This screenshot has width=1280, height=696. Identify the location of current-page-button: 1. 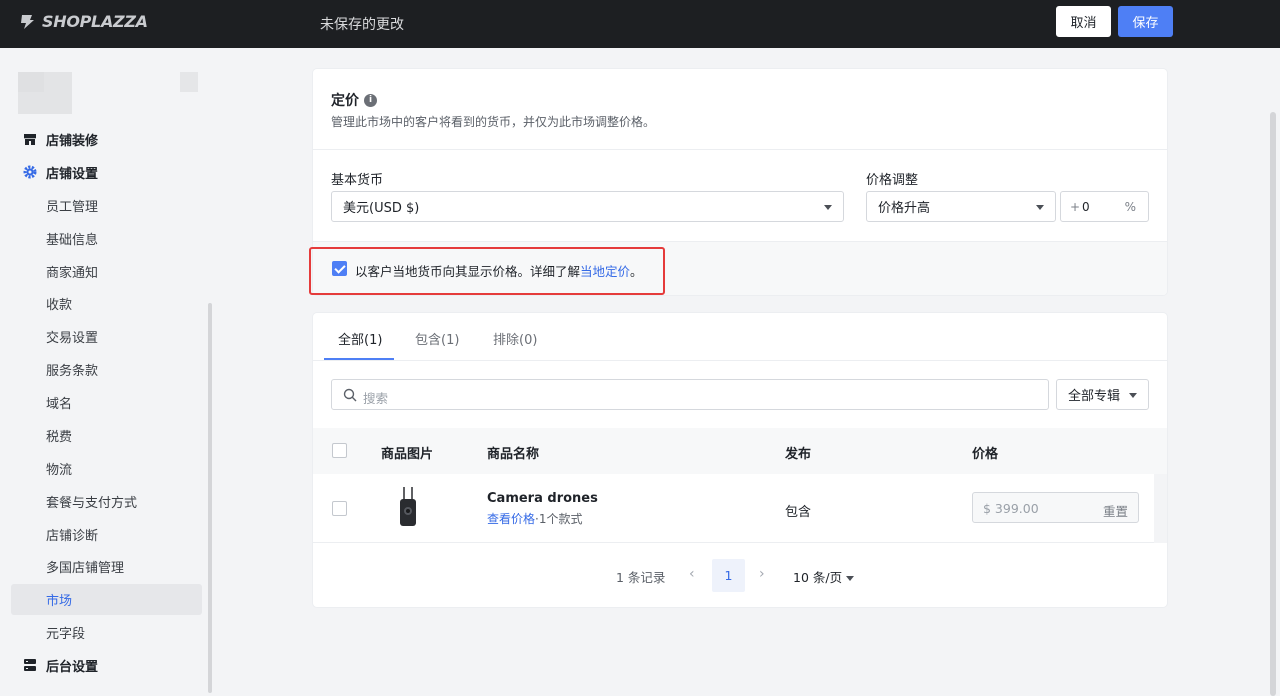
(728, 575).